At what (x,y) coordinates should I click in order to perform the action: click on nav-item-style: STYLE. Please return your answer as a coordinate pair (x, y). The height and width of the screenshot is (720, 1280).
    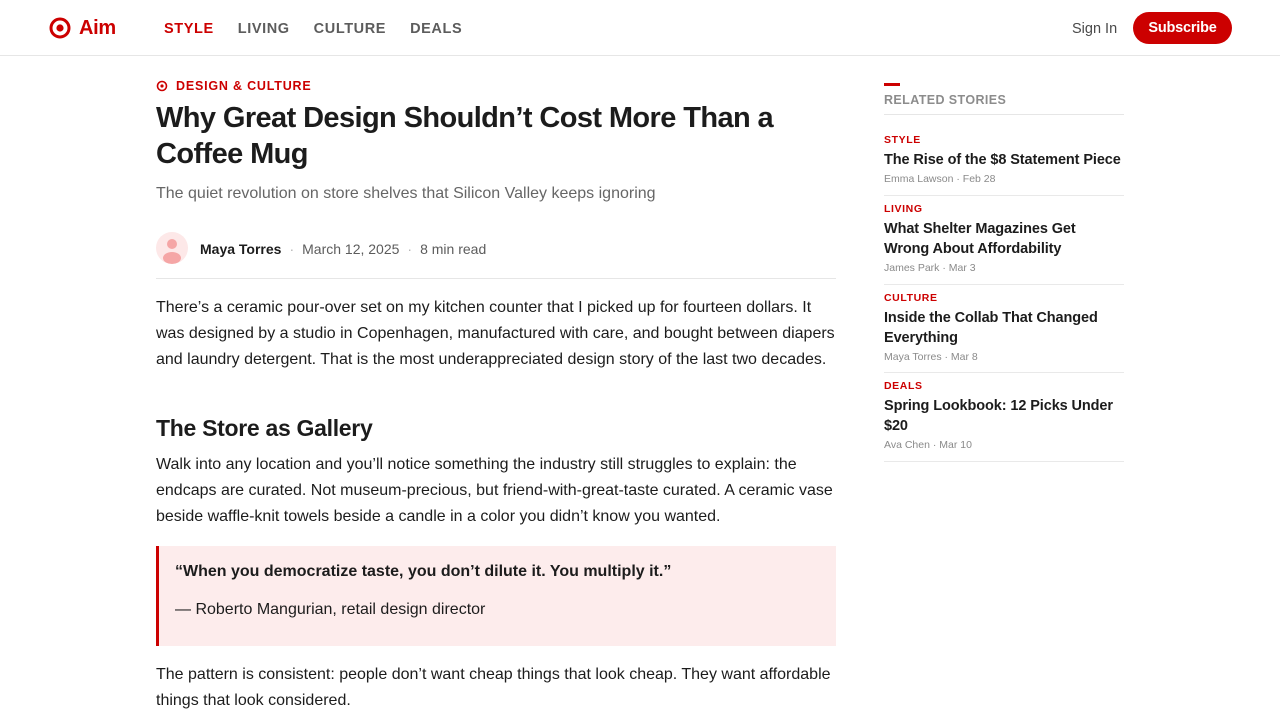
    Looking at the image, I should click on (189, 29).